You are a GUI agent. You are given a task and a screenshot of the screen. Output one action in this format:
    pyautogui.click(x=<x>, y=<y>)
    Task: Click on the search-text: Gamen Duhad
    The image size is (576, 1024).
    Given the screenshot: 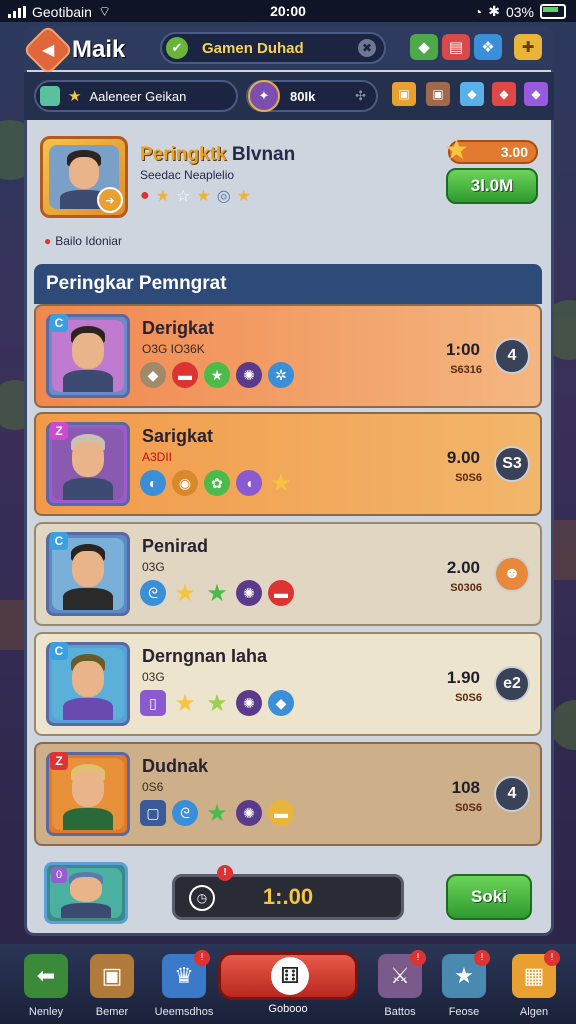 What is the action you would take?
    pyautogui.click(x=253, y=48)
    